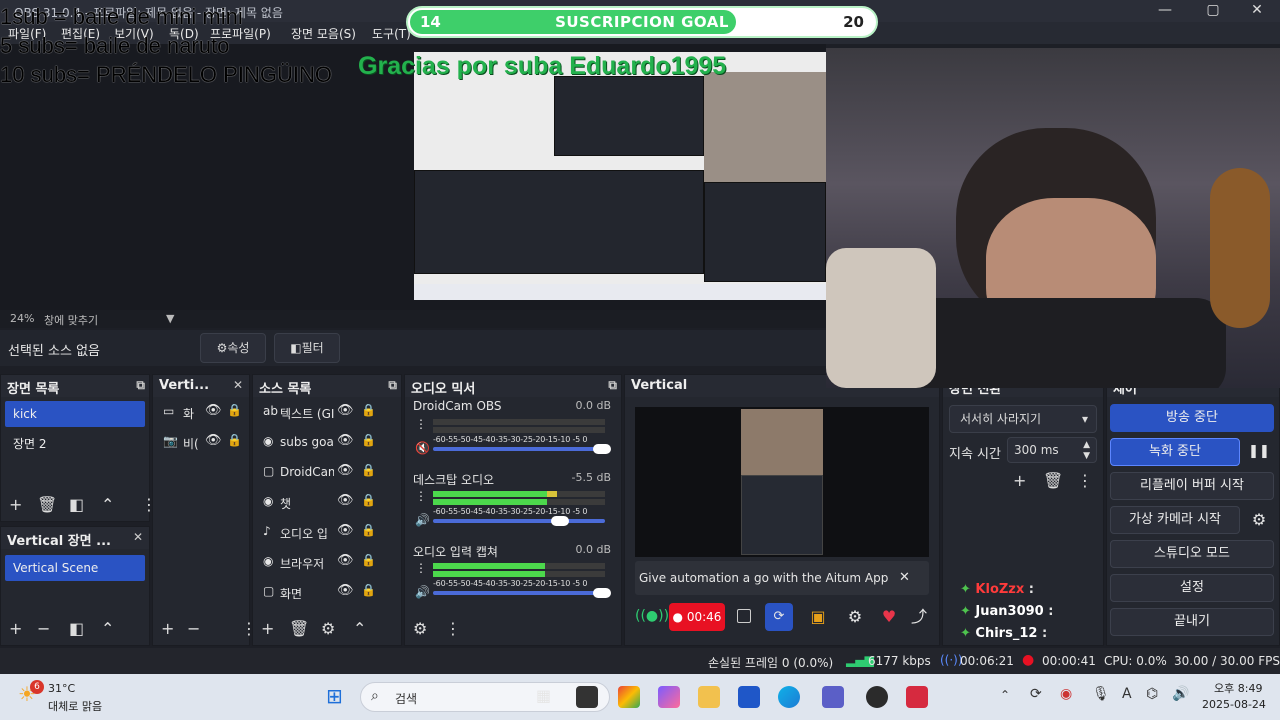 This screenshot has width=1280, height=720. Describe the element at coordinates (1213, 11) in the screenshot. I see `maximize-button: ▢` at that location.